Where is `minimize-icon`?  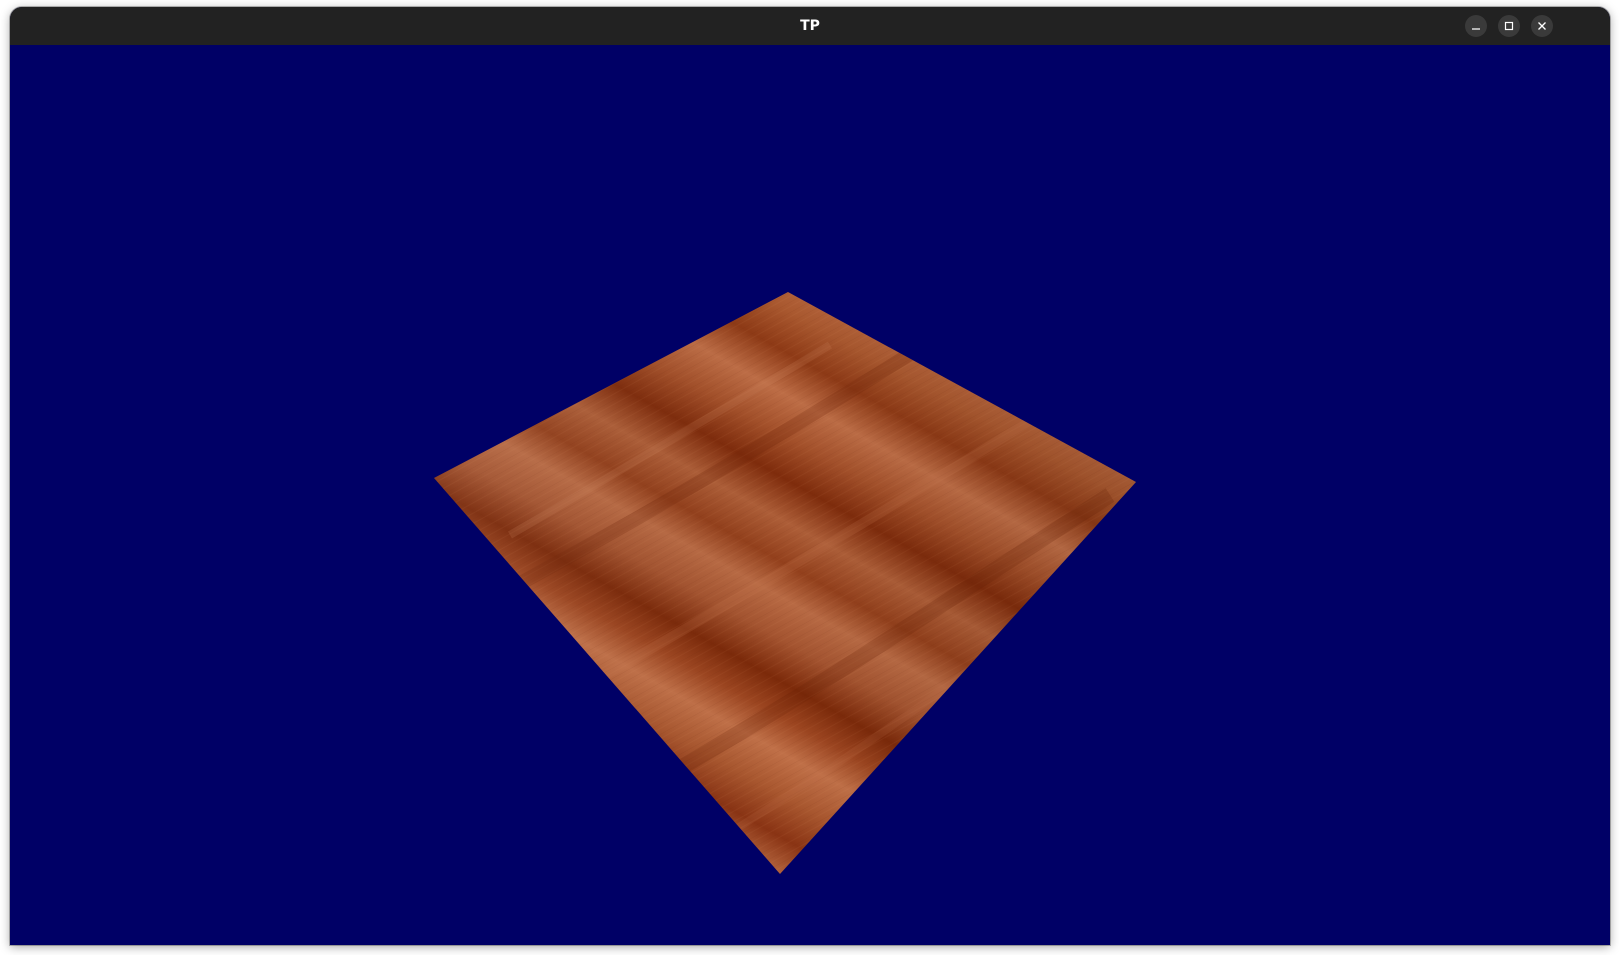
minimize-icon is located at coordinates (1476, 29).